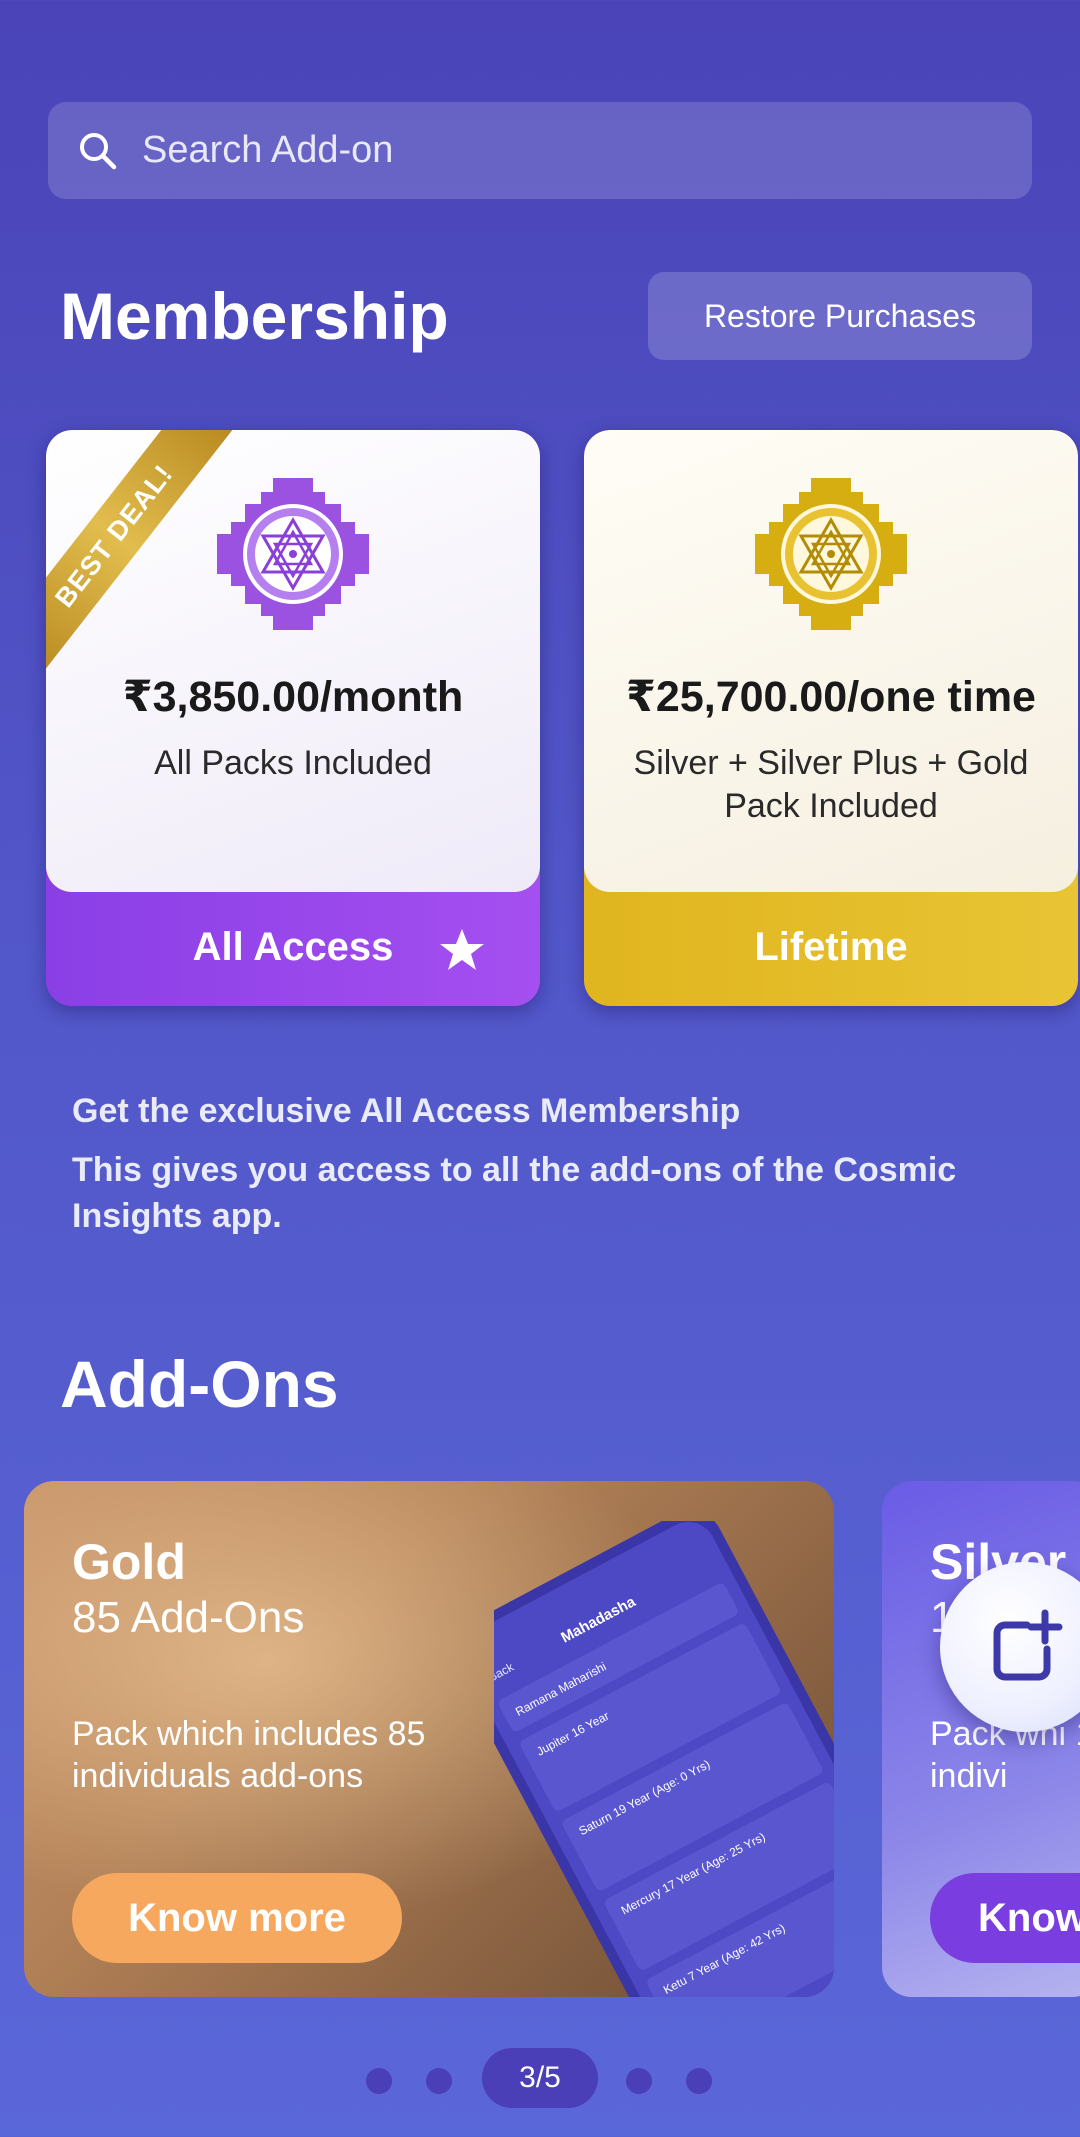 This screenshot has width=1080, height=2137. Describe the element at coordinates (188, 1617) in the screenshot. I see `addon-count: 85 Add-Ons` at that location.